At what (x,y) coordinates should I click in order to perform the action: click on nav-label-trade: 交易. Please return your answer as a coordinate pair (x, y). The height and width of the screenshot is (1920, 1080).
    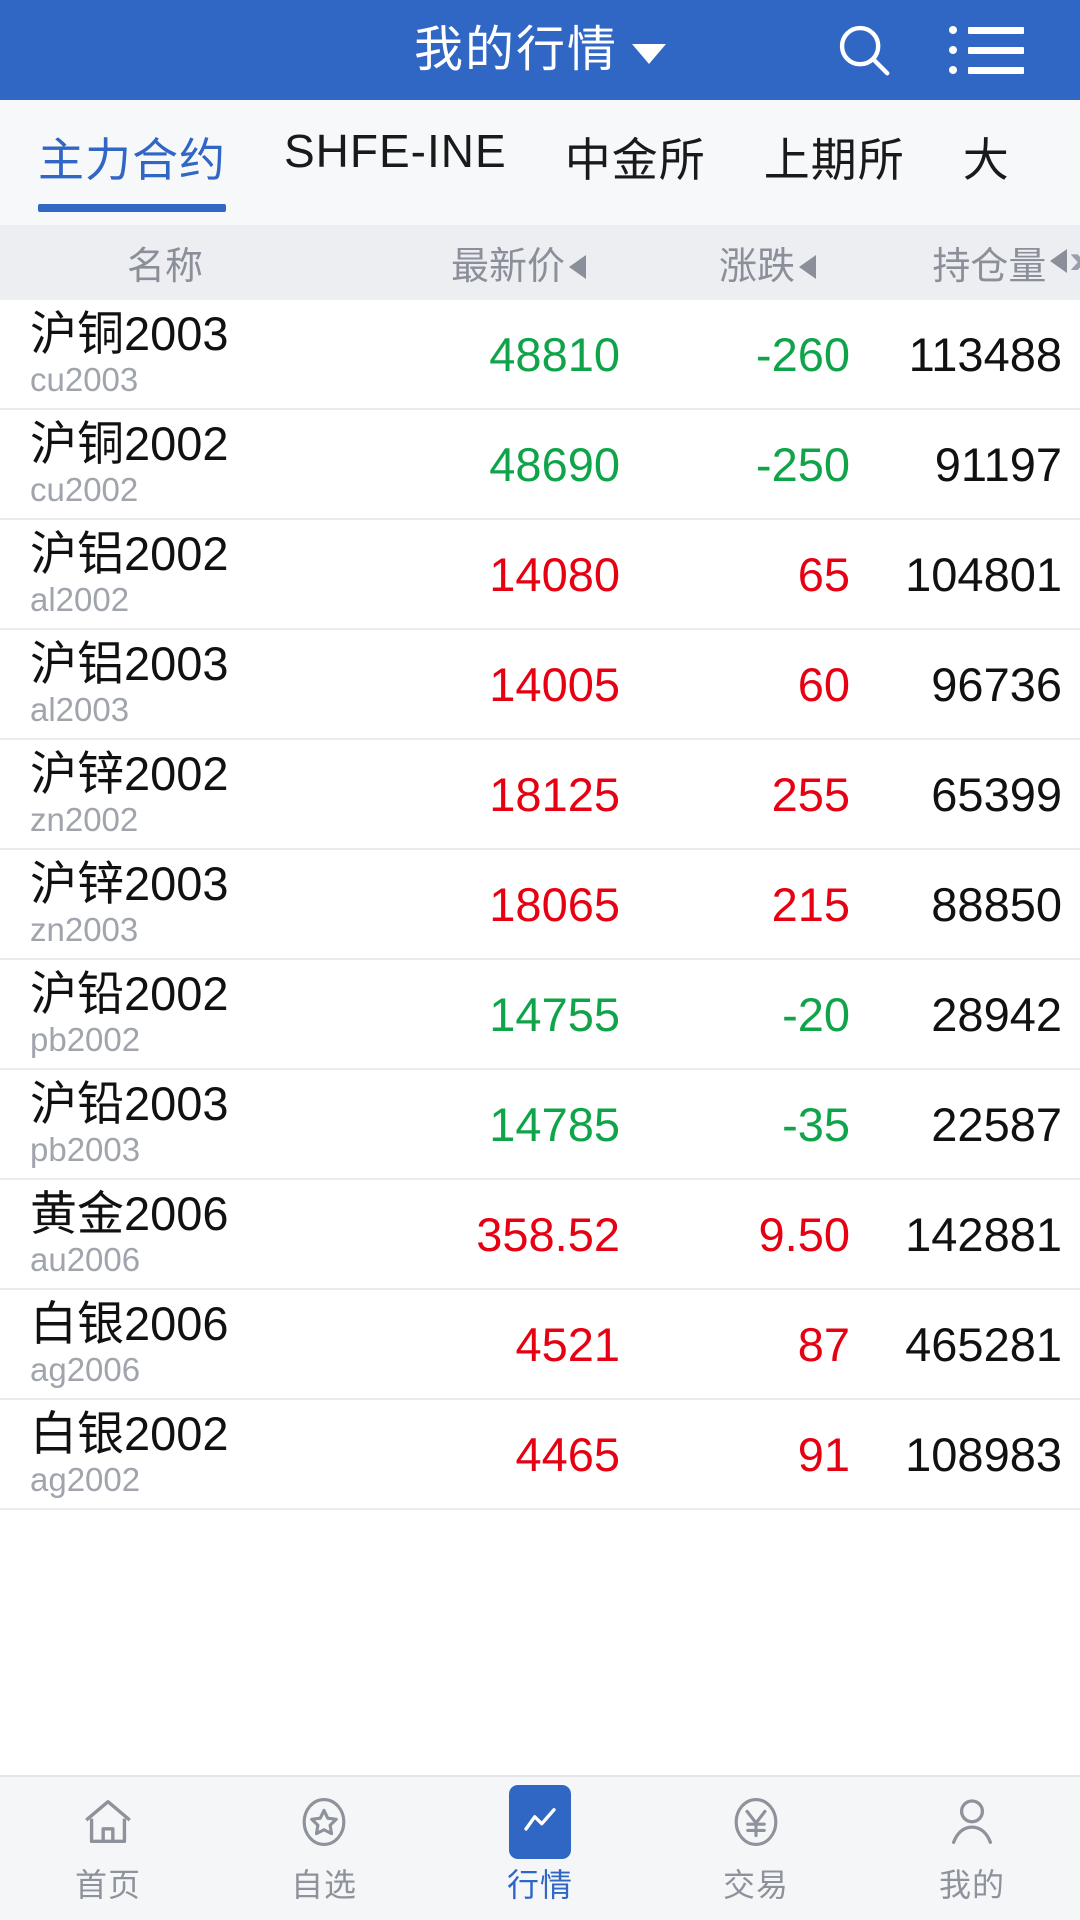
    Looking at the image, I should click on (755, 1885).